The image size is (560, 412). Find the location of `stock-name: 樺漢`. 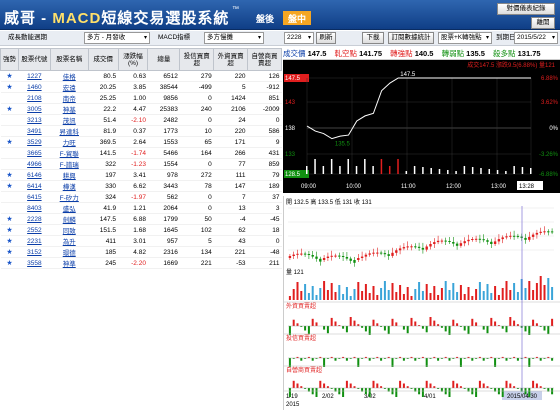

stock-name: 樺漢 is located at coordinates (69, 186).